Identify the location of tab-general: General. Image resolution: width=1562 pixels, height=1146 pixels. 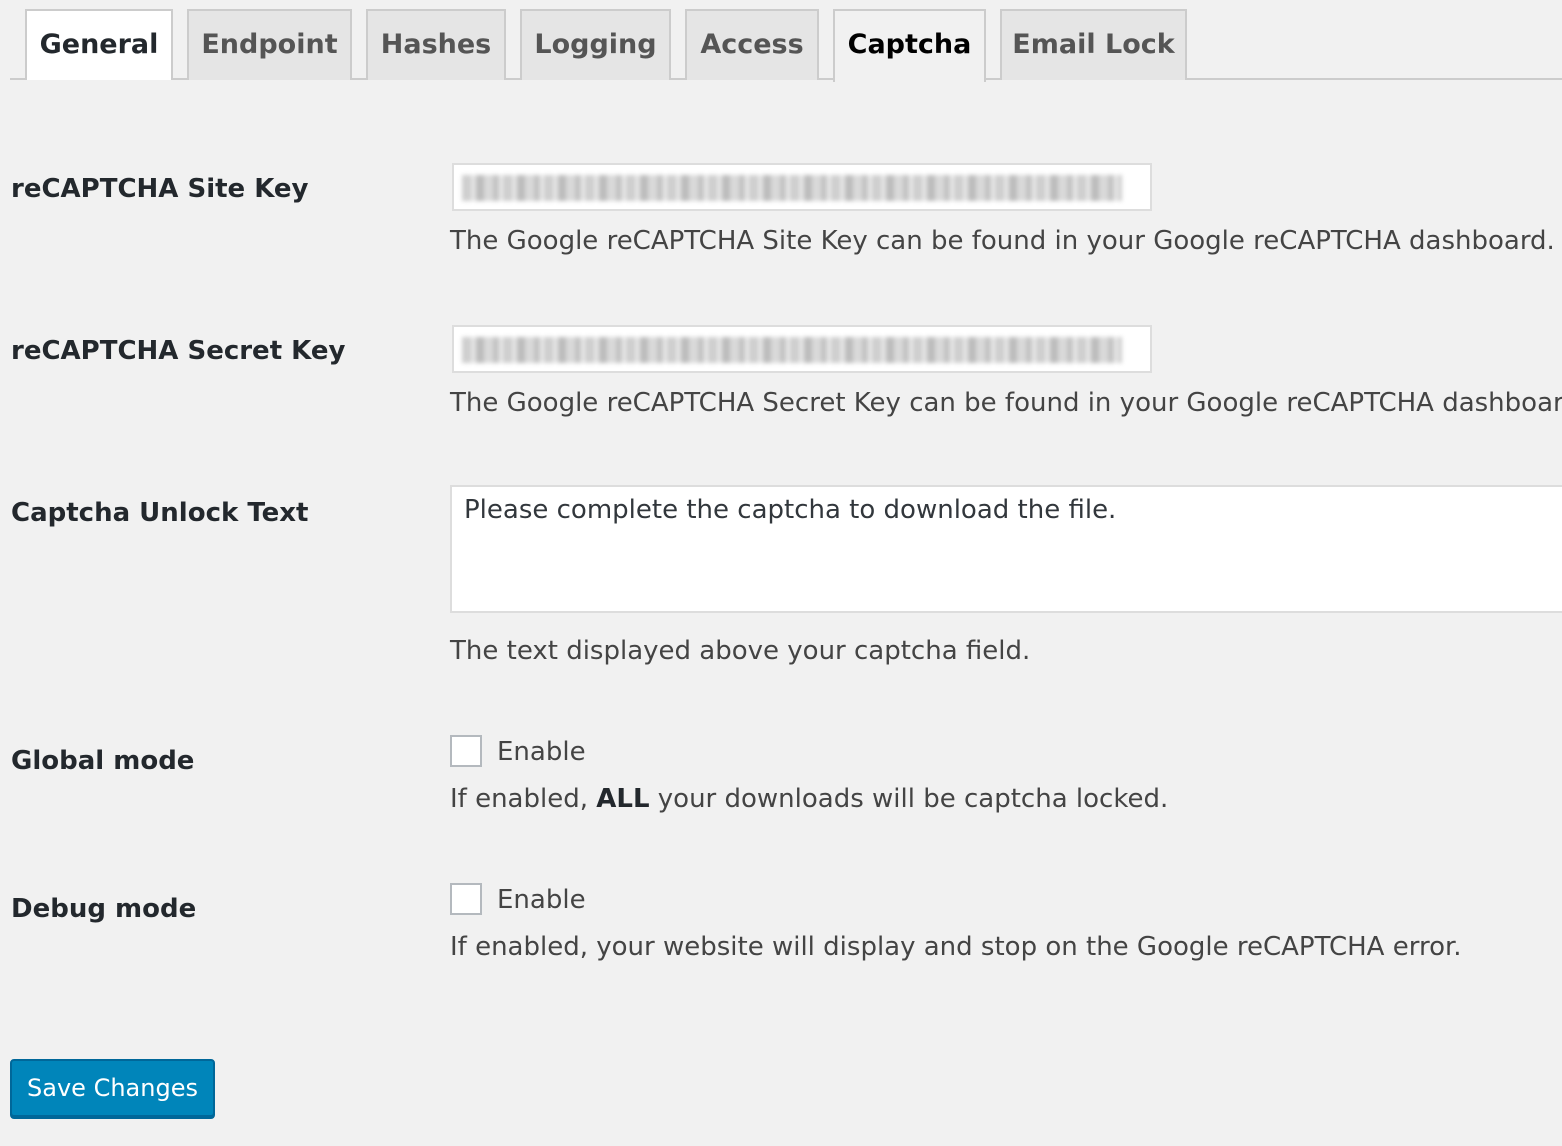
(99, 44).